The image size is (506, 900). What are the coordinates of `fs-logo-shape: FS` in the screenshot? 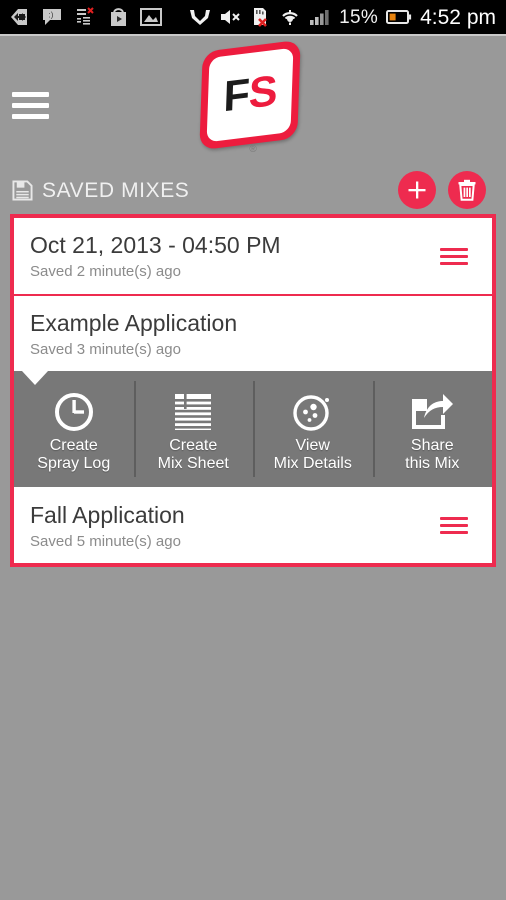 It's located at (250, 95).